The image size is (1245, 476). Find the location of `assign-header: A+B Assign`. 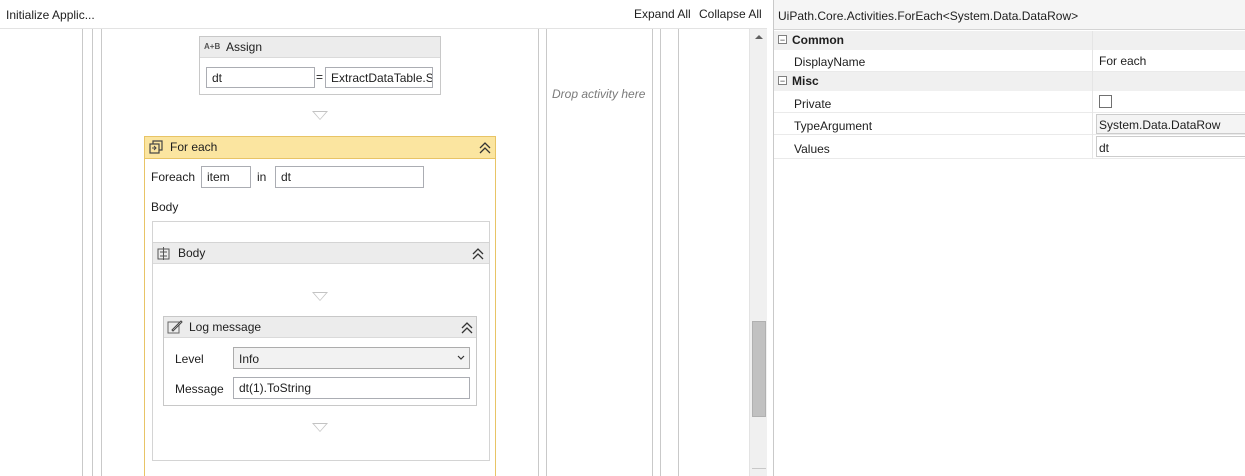

assign-header: A+B Assign is located at coordinates (320, 47).